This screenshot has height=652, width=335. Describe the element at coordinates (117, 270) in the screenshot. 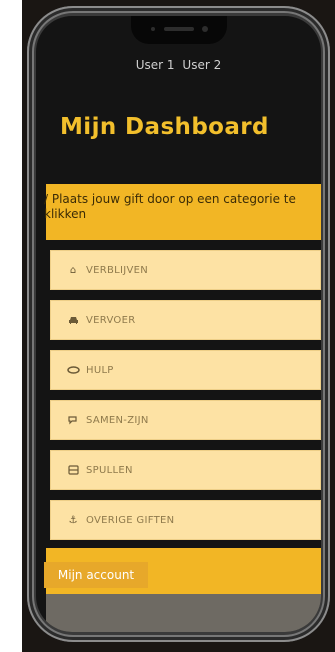

I see `menu-item-label: VERBLIJVEN` at that location.